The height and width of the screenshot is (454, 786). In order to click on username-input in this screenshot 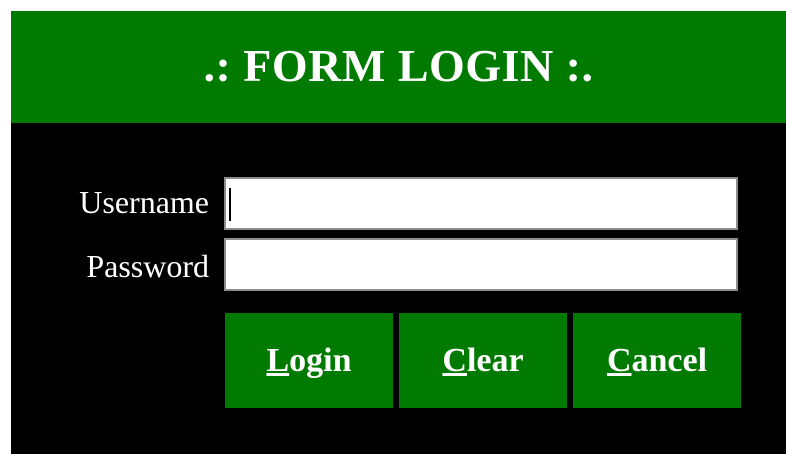, I will do `click(481, 203)`.